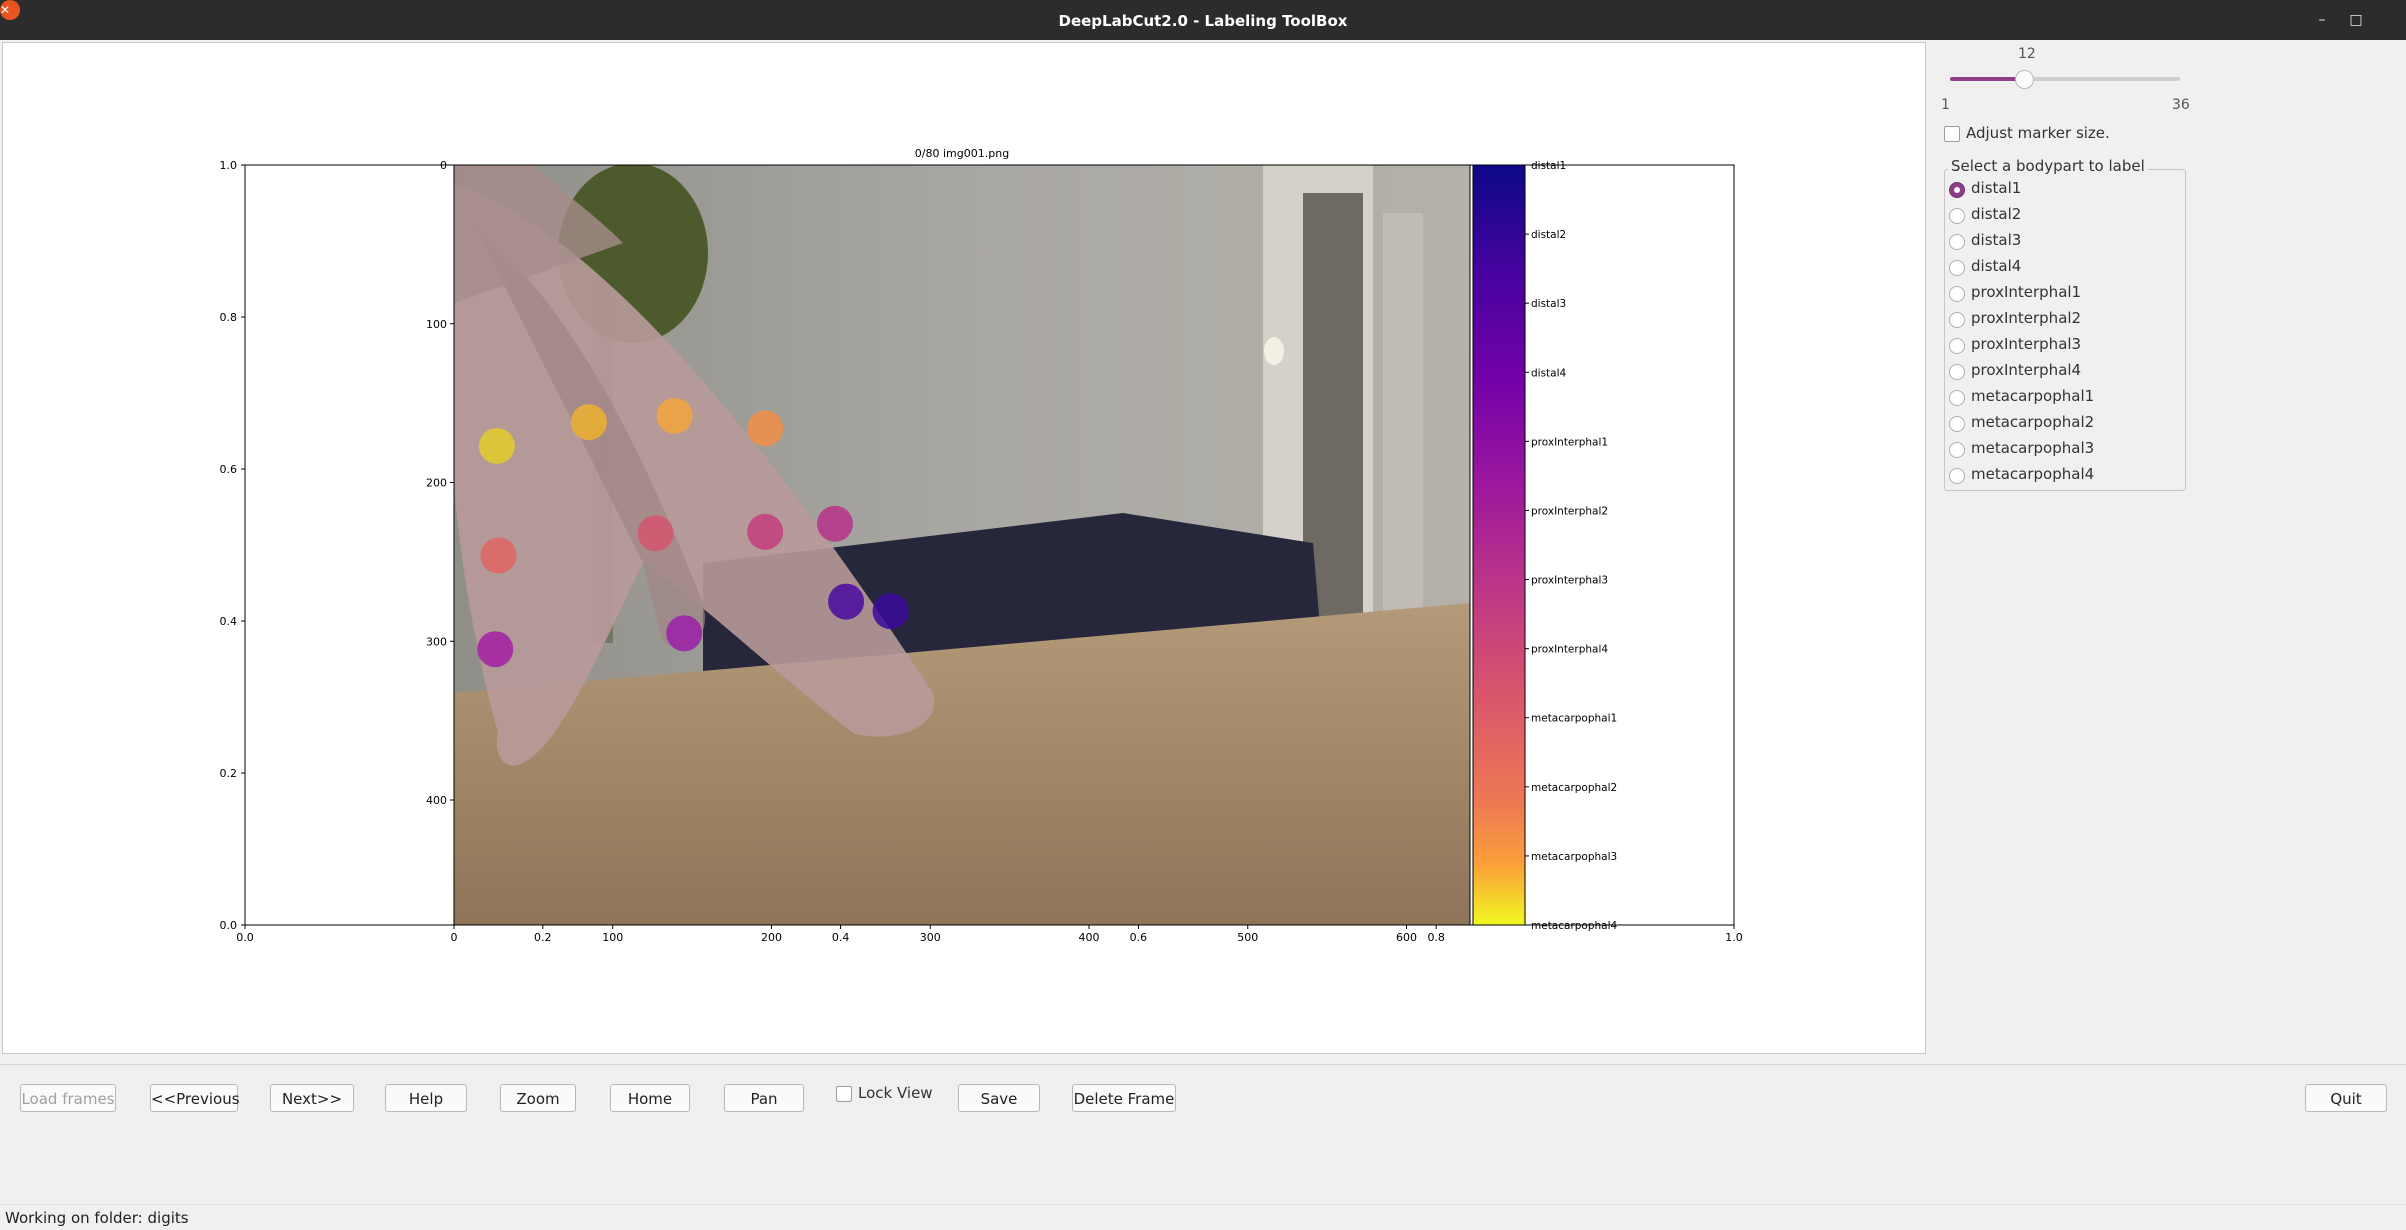 This screenshot has height=1230, width=2406. What do you see at coordinates (771, 937) in the screenshot?
I see `image-x-tick-label: 200` at bounding box center [771, 937].